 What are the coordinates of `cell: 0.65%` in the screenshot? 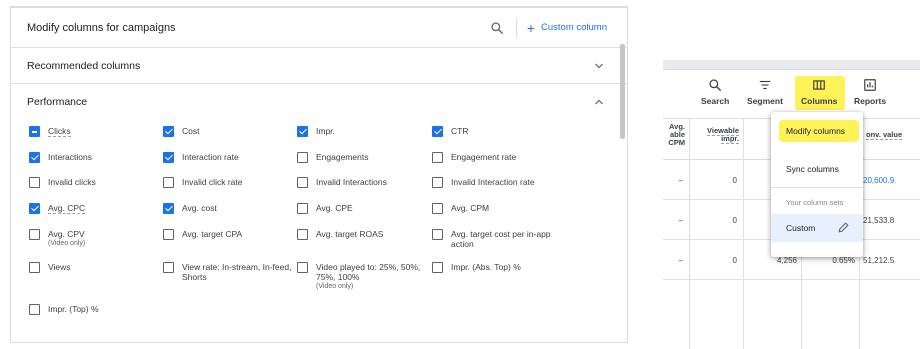 It's located at (843, 260).